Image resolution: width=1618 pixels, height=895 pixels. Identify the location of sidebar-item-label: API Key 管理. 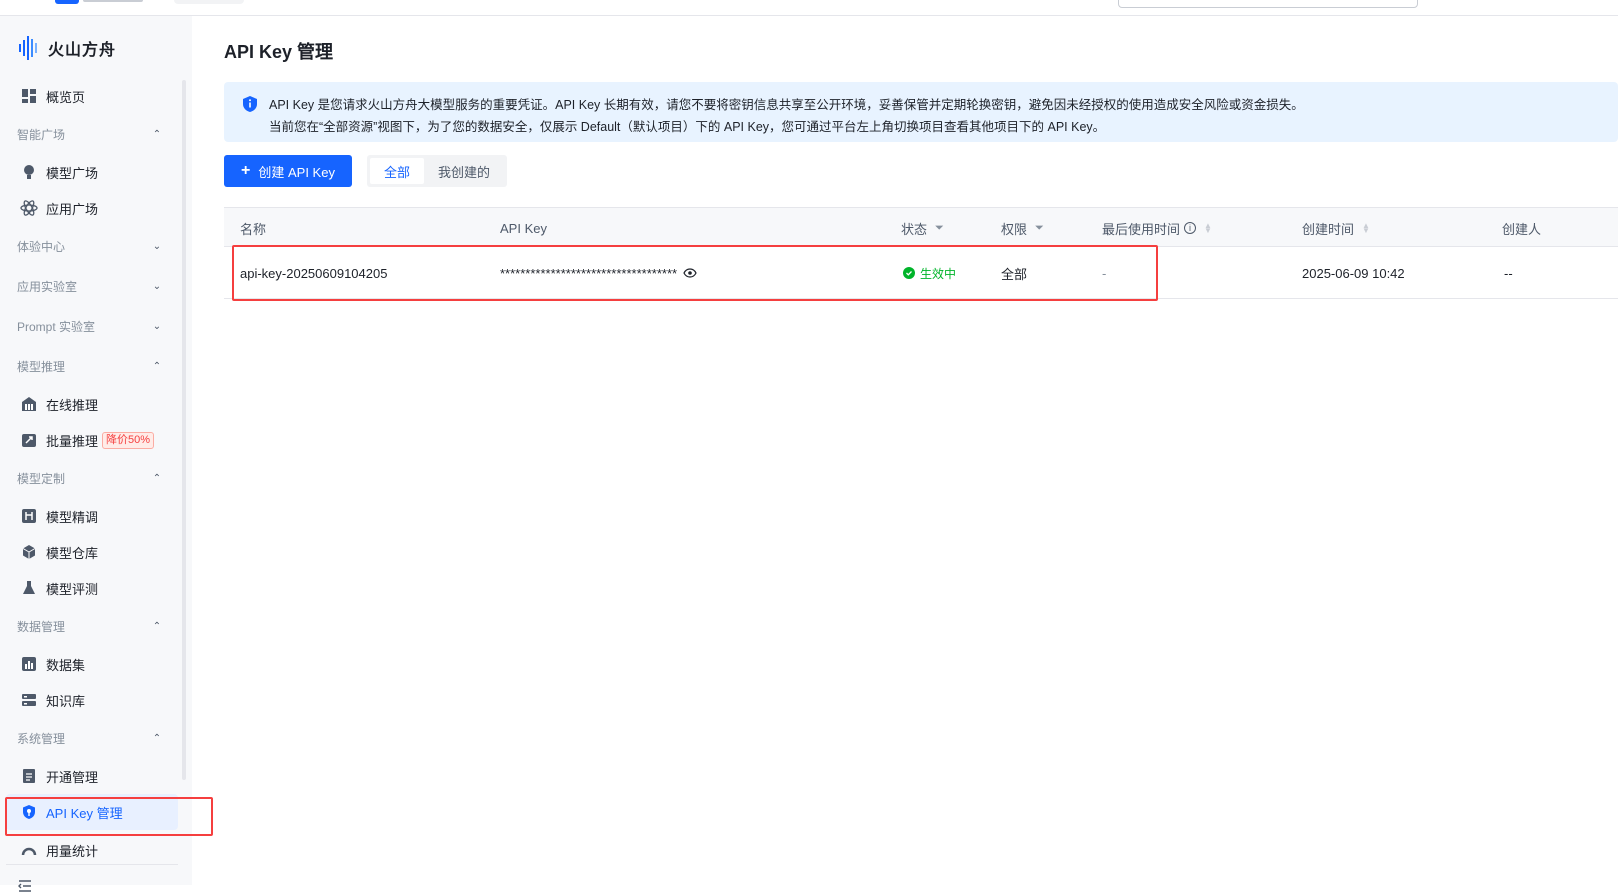
(84, 813).